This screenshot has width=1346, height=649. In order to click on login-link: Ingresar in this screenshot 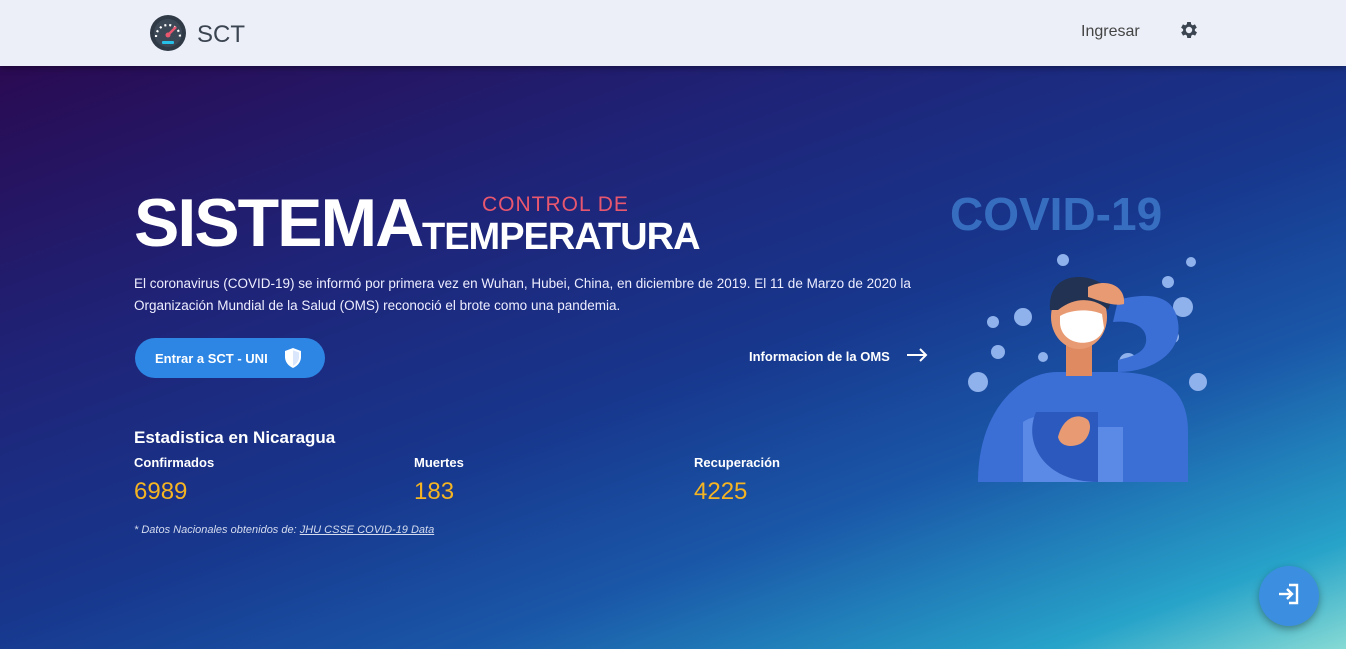, I will do `click(1110, 32)`.